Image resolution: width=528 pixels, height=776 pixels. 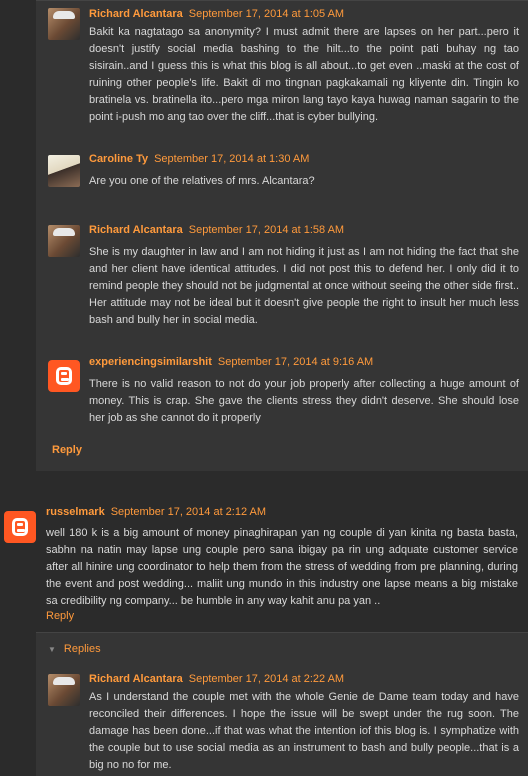 What do you see at coordinates (266, 14) in the screenshot?
I see `comment-date: September 17, 2014 at 1:05 AM` at bounding box center [266, 14].